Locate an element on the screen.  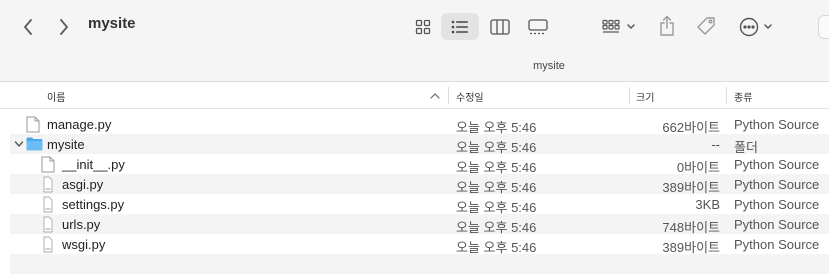
list-view-icon is located at coordinates (460, 27).